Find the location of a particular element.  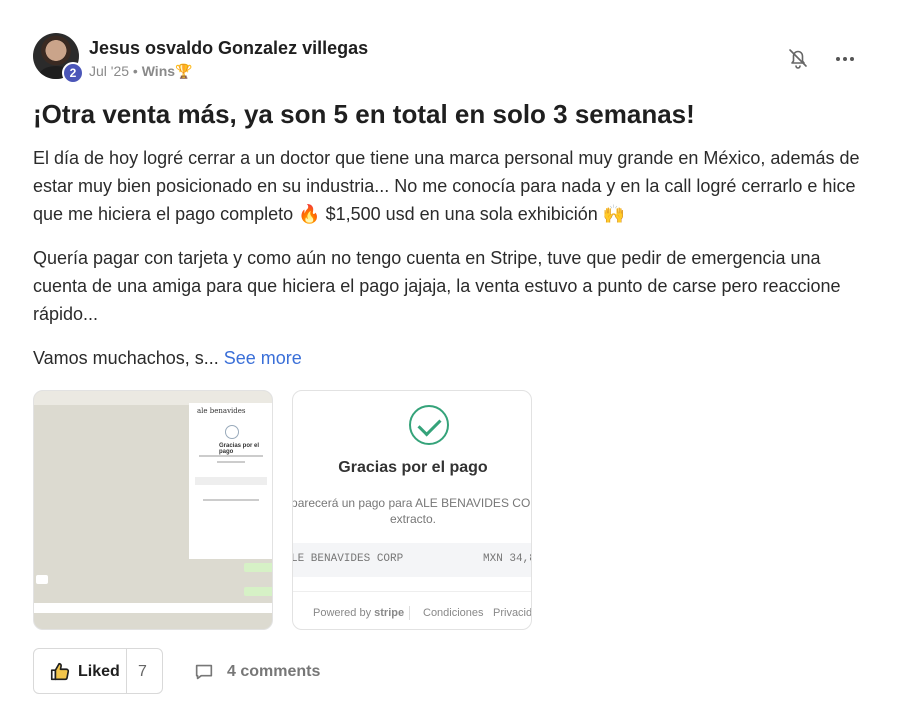

post-date: Jul '25 is located at coordinates (109, 71).